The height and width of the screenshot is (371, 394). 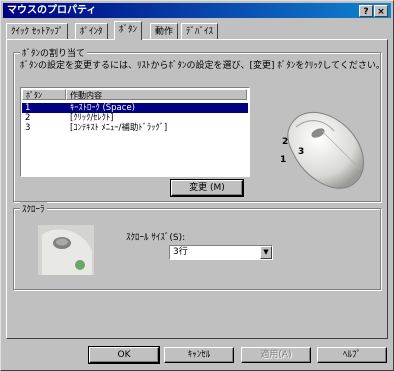 I want to click on tab-quick-setup: ｸｲｯｸ ｾｯﾄｱｯﾌﾟ, so click(x=37, y=31).